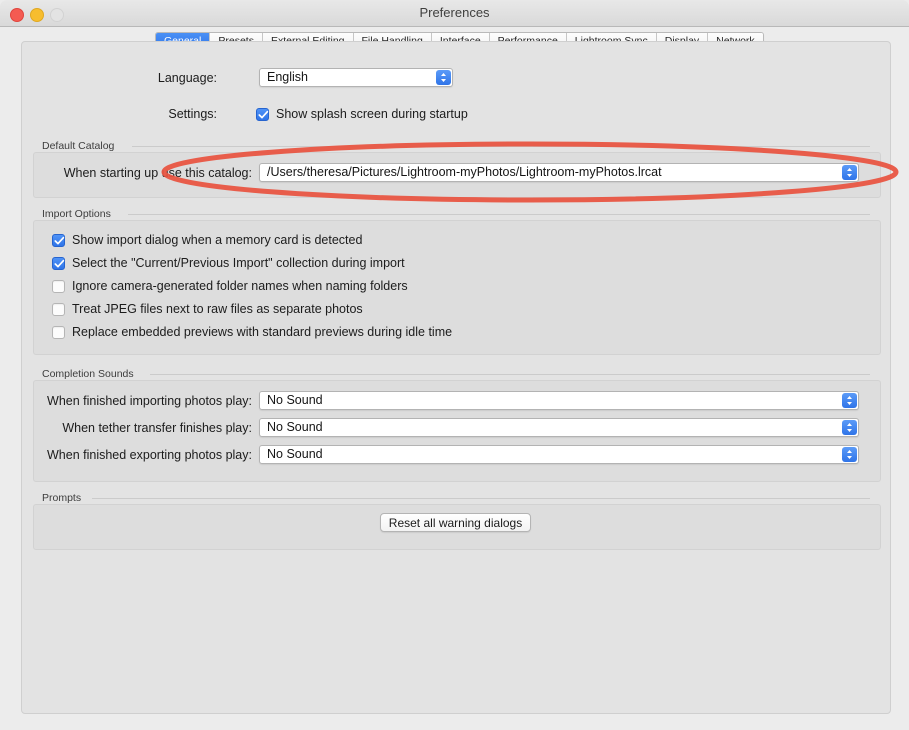 Image resolution: width=909 pixels, height=730 pixels. Describe the element at coordinates (559, 454) in the screenshot. I see `export-sound-dropdown: No Sound` at that location.